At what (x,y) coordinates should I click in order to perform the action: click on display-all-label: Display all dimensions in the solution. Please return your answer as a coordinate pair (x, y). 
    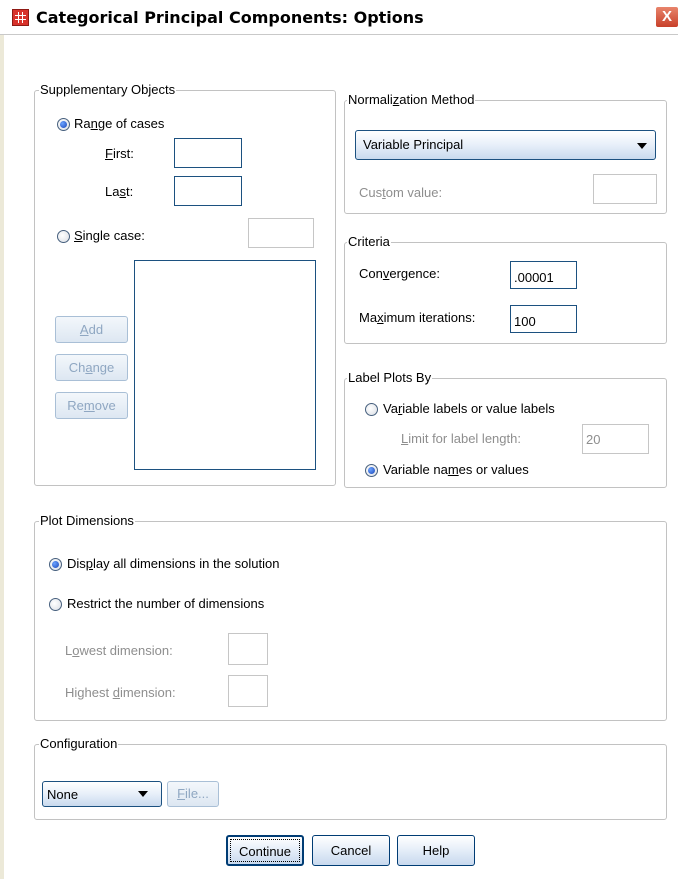
    Looking at the image, I should click on (173, 563).